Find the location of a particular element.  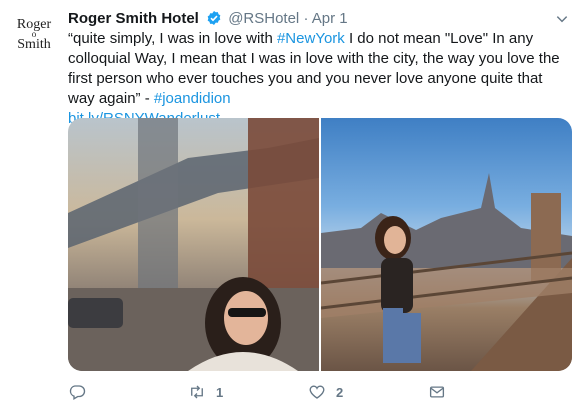

direct-message-icon is located at coordinates (437, 392).